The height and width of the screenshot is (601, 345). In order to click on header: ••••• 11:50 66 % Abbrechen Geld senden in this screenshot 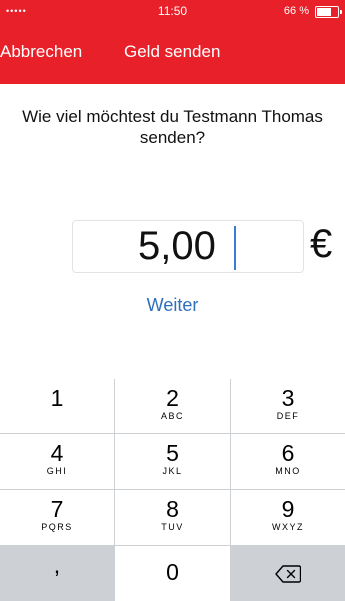, I will do `click(172, 42)`.